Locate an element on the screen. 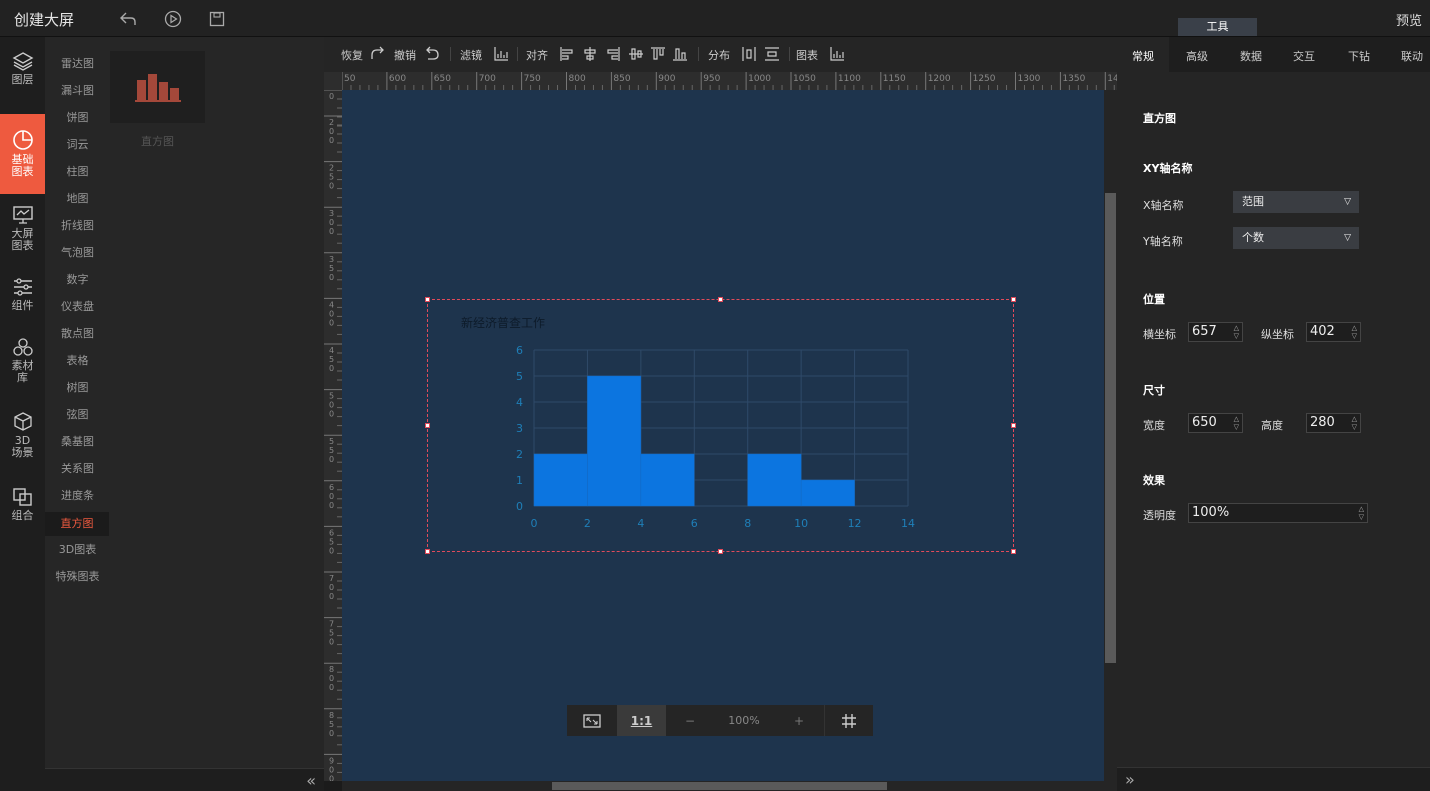 Image resolution: width=1430 pixels, height=791 pixels. filter-button: 滤镜 is located at coordinates (471, 55).